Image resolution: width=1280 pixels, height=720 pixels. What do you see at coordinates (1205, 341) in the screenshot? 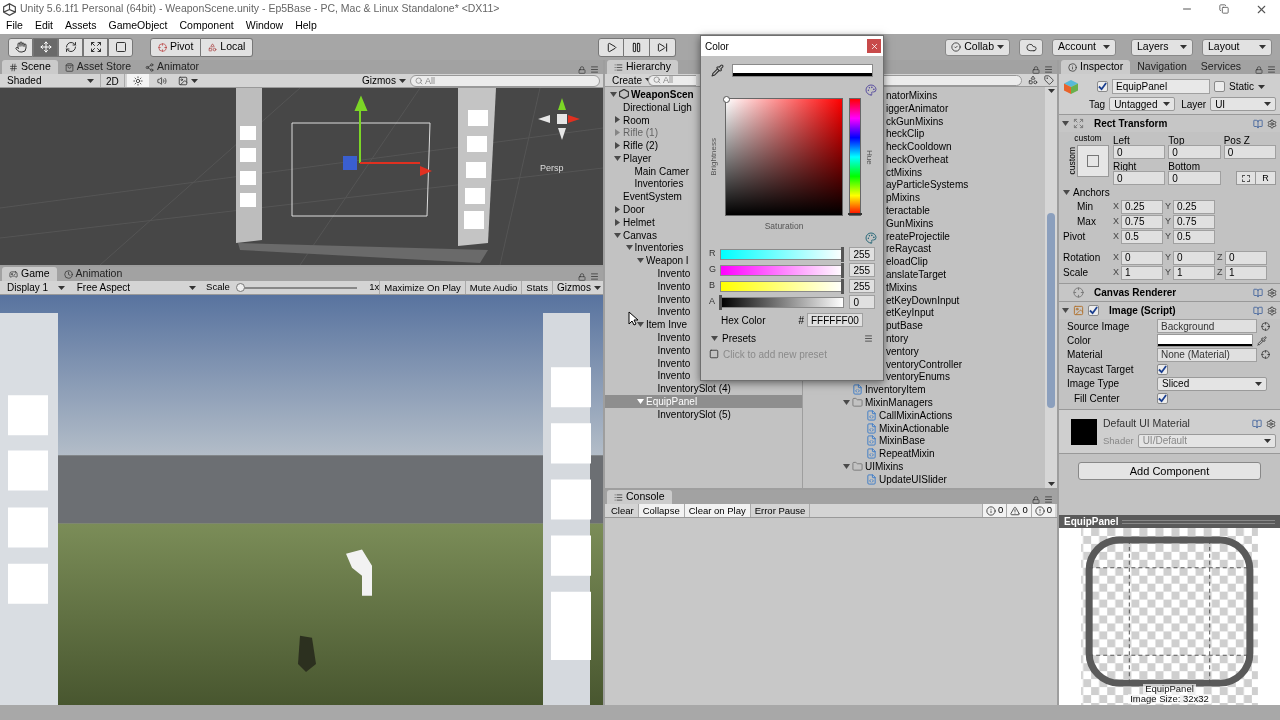
I see `color-field` at bounding box center [1205, 341].